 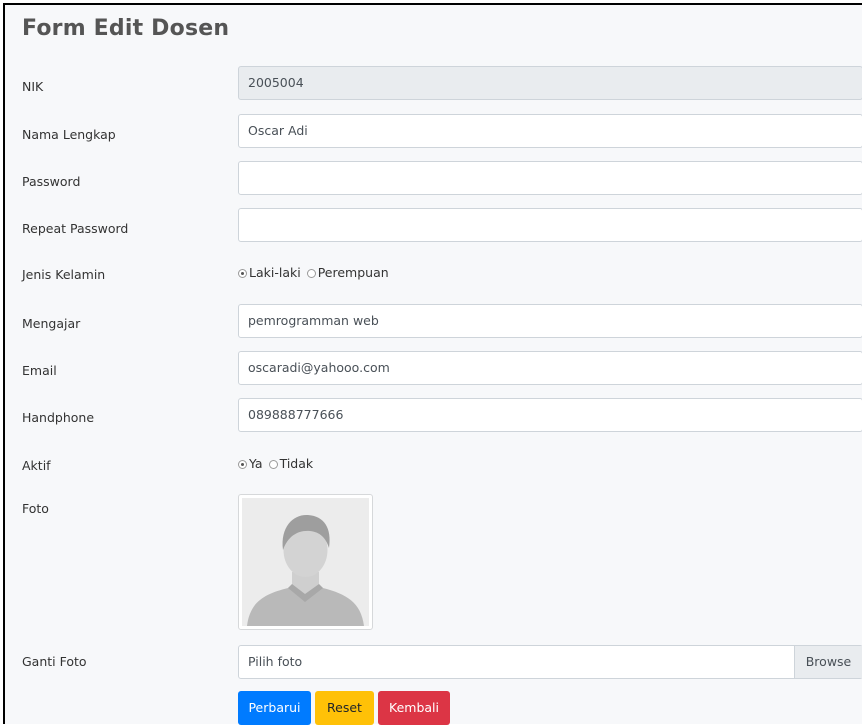 I want to click on aktif-label: Aktif, so click(x=36, y=465).